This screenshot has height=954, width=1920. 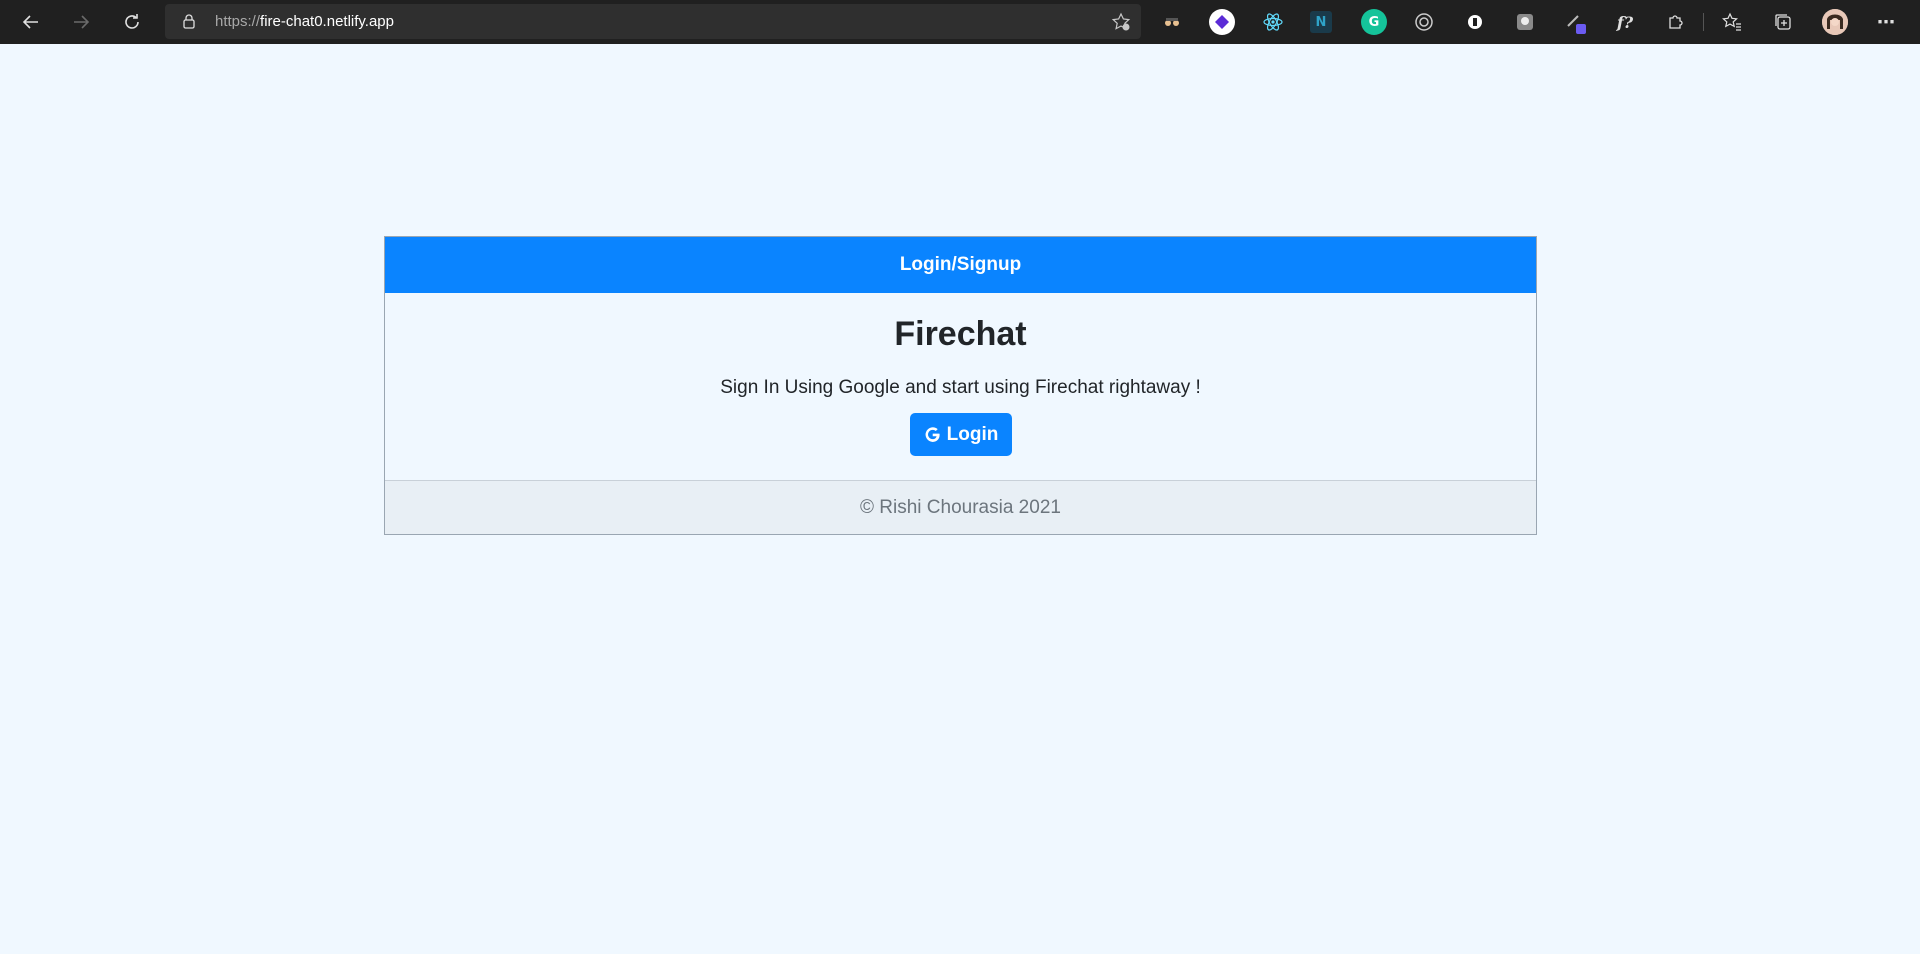 I want to click on refresh-icon, so click(x=132, y=21).